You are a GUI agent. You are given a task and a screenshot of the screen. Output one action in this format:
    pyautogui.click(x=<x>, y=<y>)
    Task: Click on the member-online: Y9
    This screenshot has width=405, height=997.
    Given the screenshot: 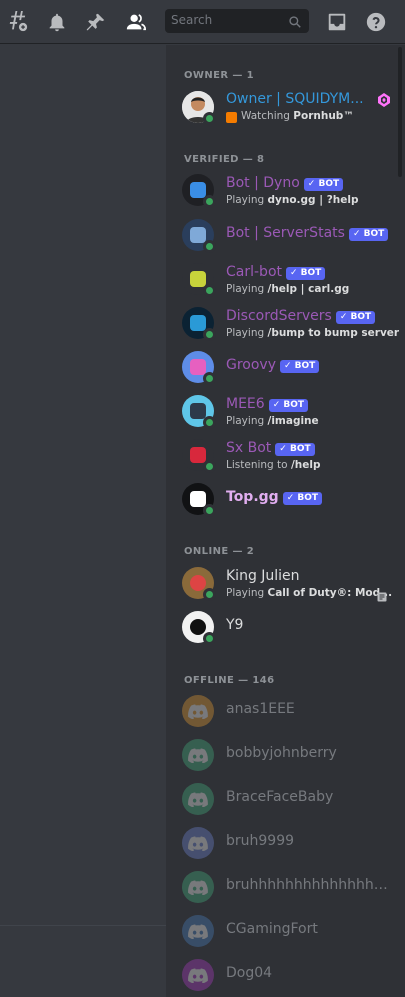 What is the action you would take?
    pyautogui.click(x=289, y=627)
    